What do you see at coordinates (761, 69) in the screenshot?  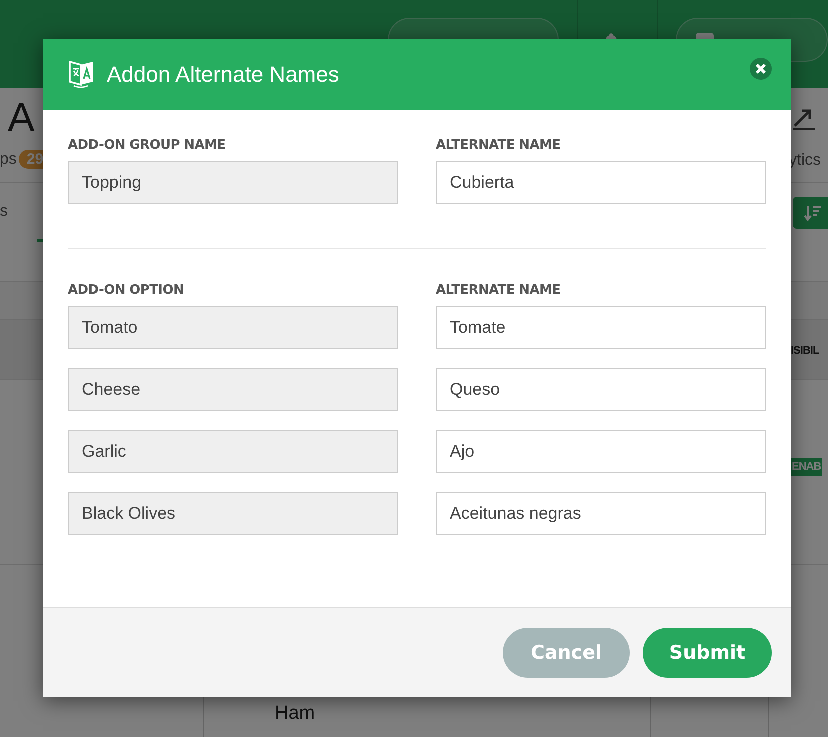 I see `close-icon` at bounding box center [761, 69].